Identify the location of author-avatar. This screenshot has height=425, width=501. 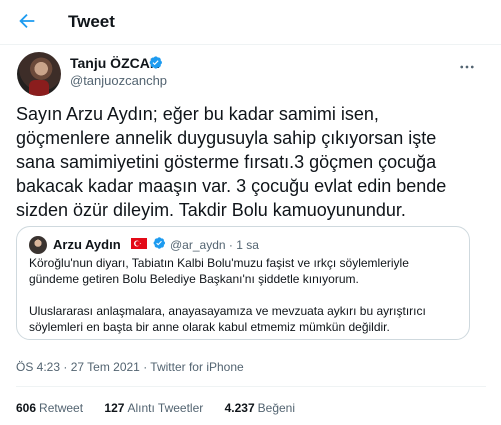
(39, 74).